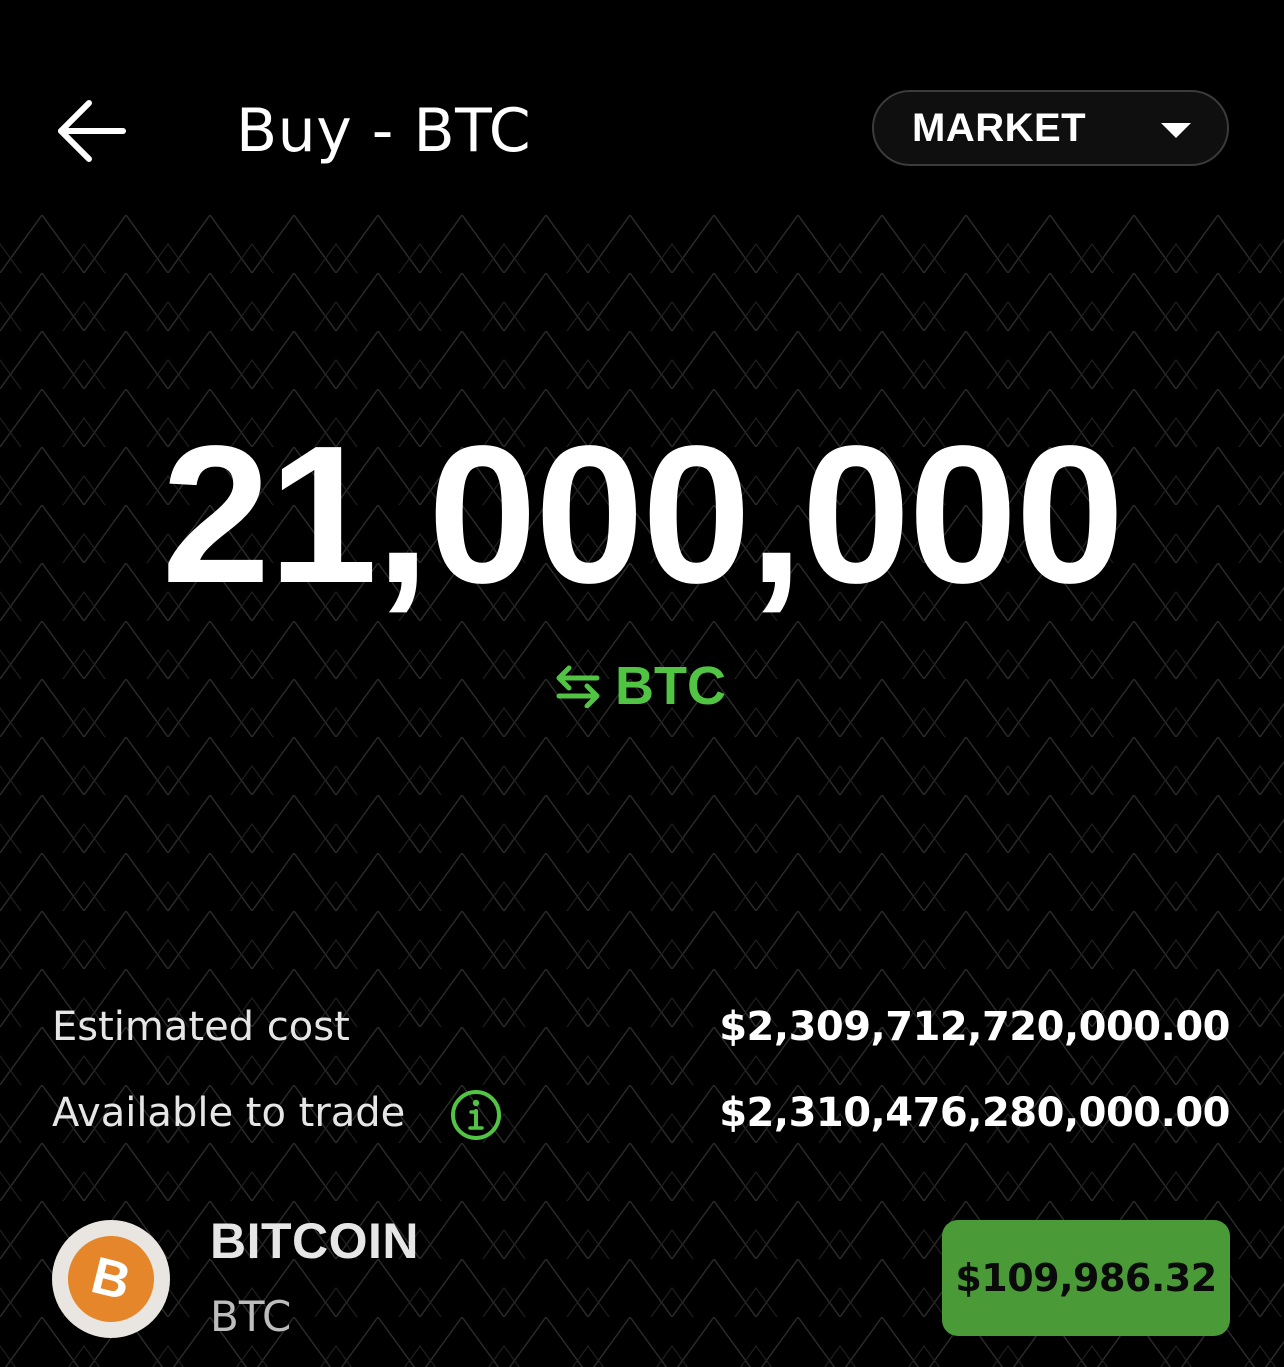 The width and height of the screenshot is (1284, 1367). Describe the element at coordinates (974, 1027) in the screenshot. I see `estimated-cost-value: $2,309,712,720,000.00` at that location.